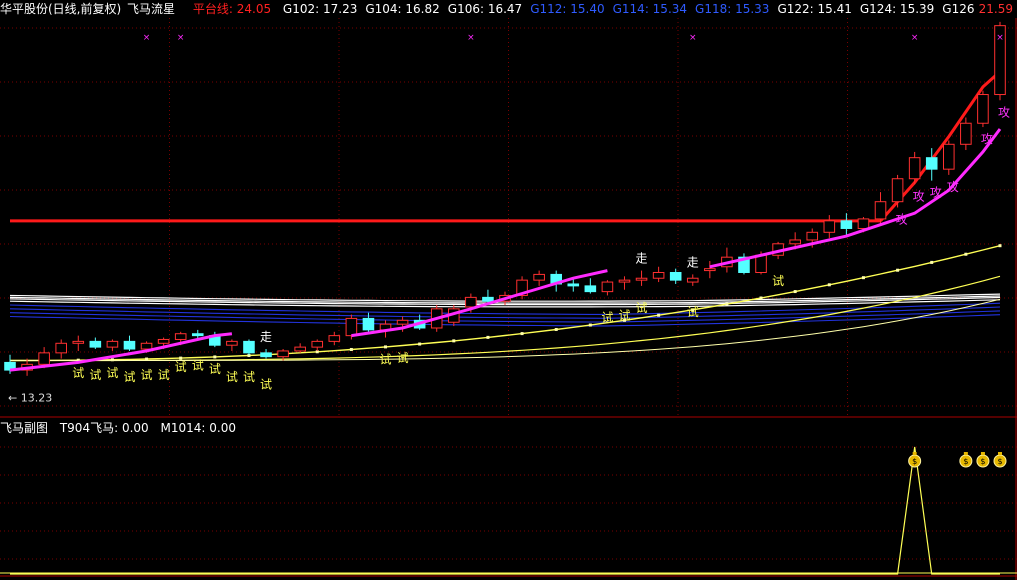 Image resolution: width=1017 pixels, height=580 pixels. I want to click on sub-chart-title: 飞马副图, so click(24, 428).